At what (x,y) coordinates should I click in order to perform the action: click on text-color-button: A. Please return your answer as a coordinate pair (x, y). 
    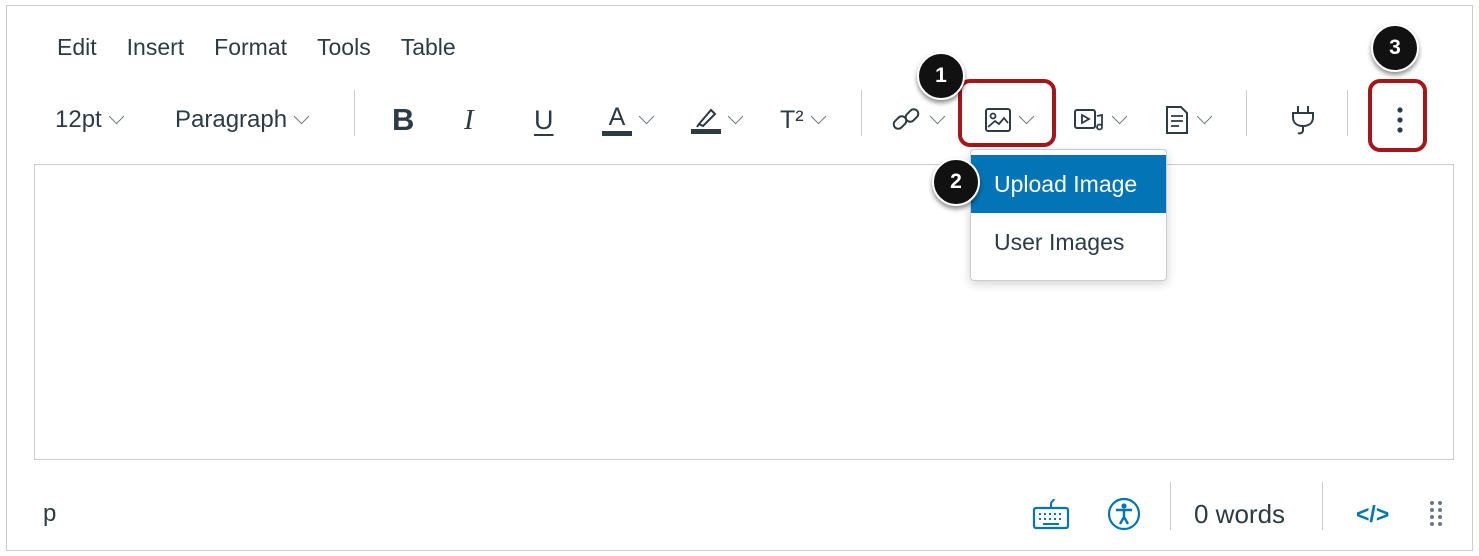
    Looking at the image, I should click on (628, 120).